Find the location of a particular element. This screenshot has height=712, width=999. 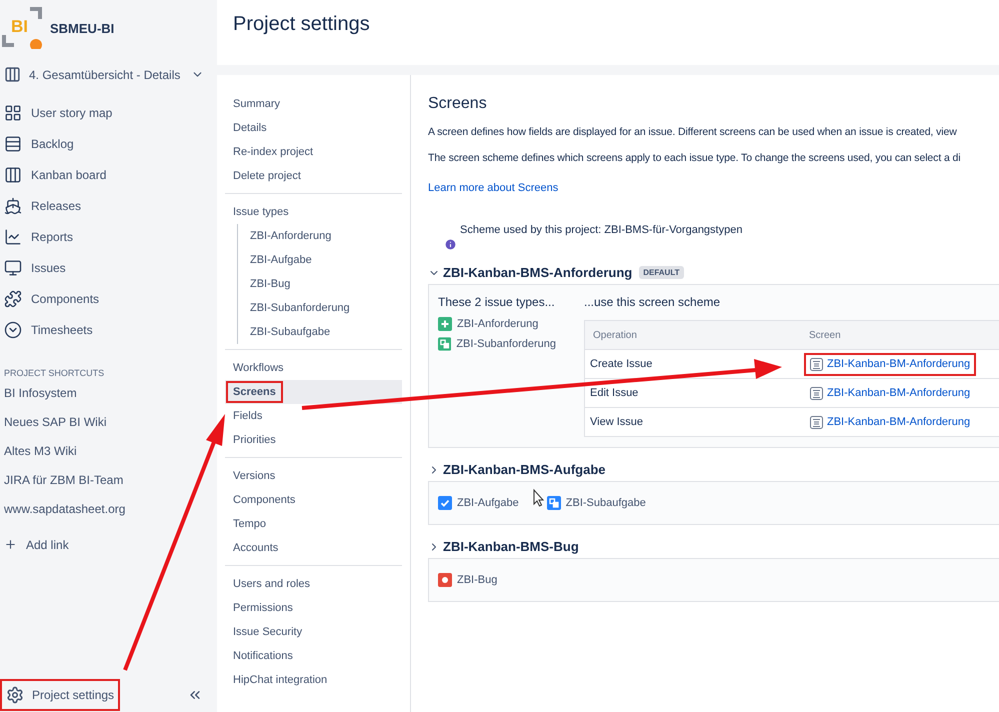

issue-type-name: ZBI-Bug is located at coordinates (477, 580).